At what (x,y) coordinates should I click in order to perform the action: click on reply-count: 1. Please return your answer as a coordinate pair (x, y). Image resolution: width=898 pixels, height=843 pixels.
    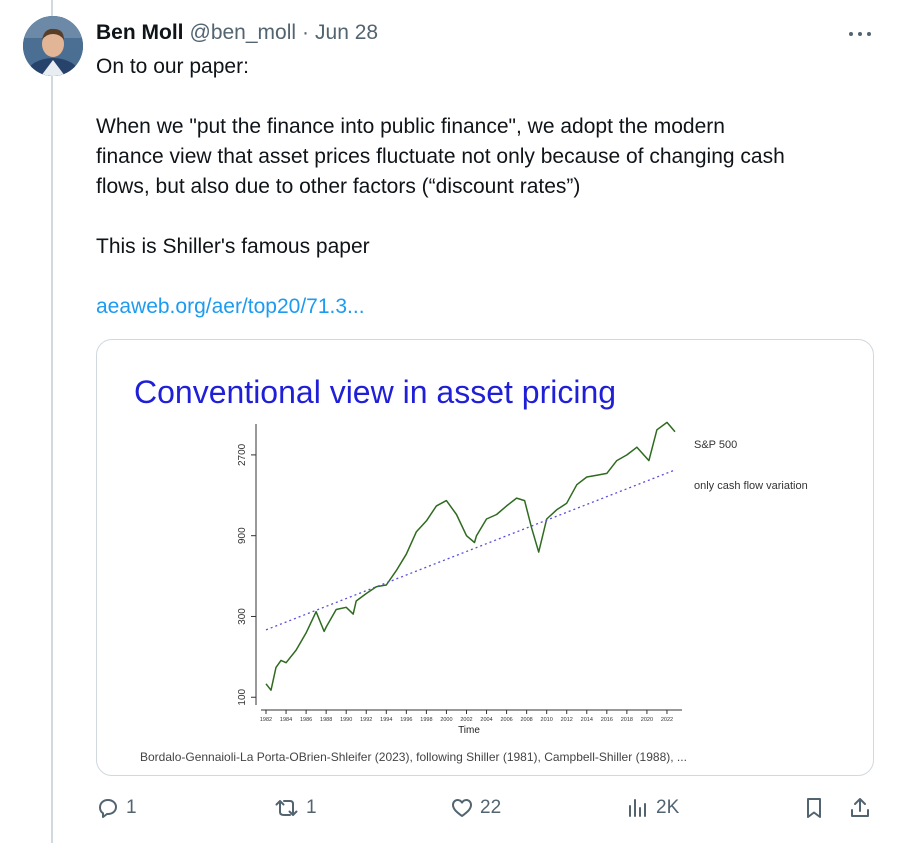
    Looking at the image, I should click on (131, 807).